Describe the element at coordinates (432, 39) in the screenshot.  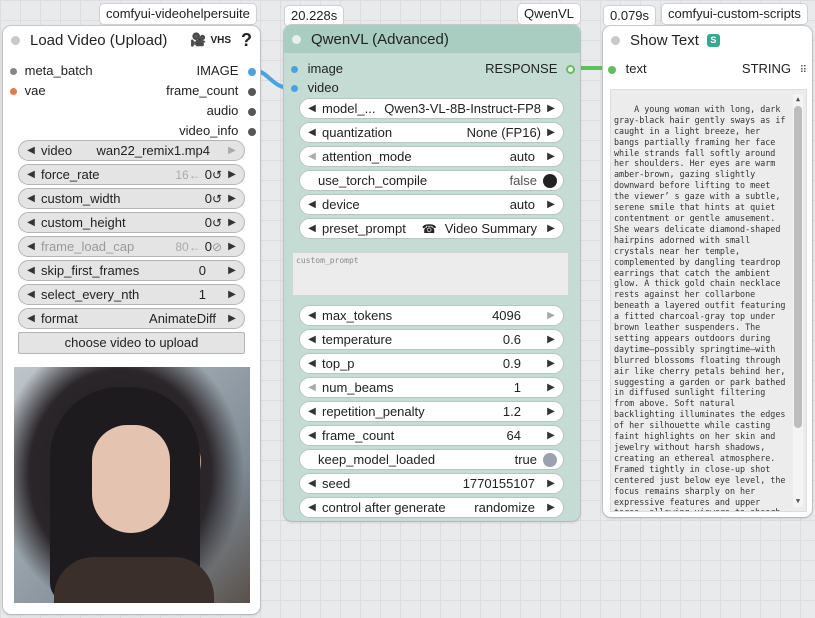
I see `qwenvl-title-bar: QwenVL (Advanced)` at that location.